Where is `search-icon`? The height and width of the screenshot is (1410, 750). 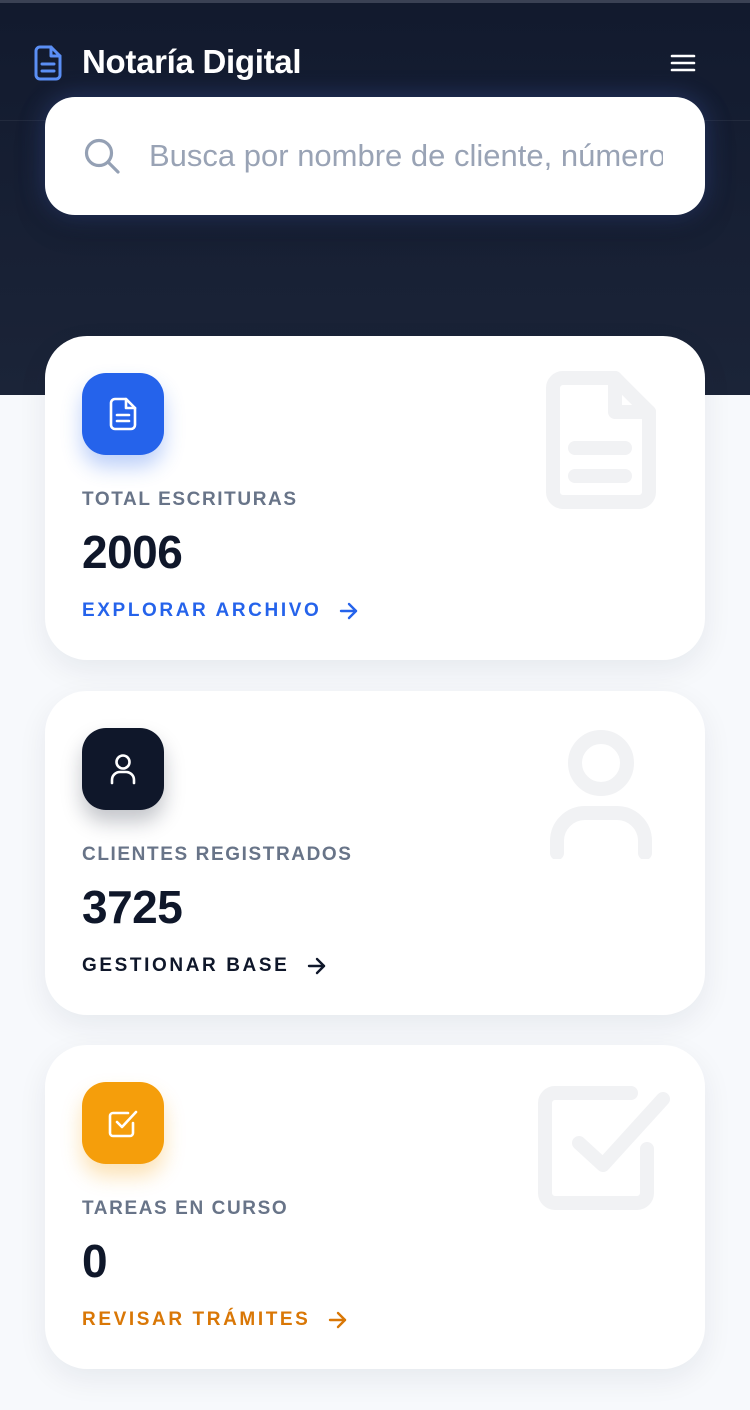
search-icon is located at coordinates (102, 156).